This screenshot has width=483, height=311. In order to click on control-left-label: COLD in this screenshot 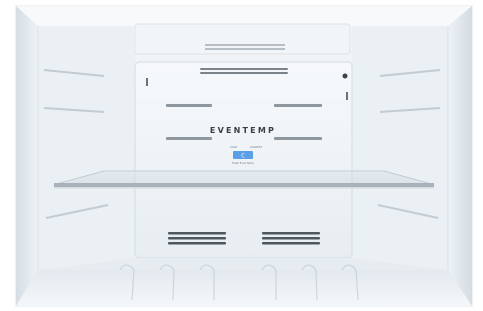, I will do `click(233, 147)`.